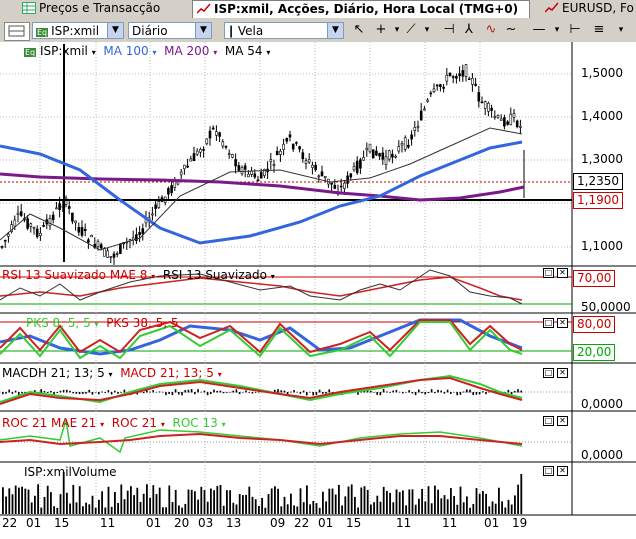 This screenshot has height=539, width=636. What do you see at coordinates (74, 275) in the screenshot?
I see `rsi-mae-label: RSI 13 Suavizado MAE 8` at bounding box center [74, 275].